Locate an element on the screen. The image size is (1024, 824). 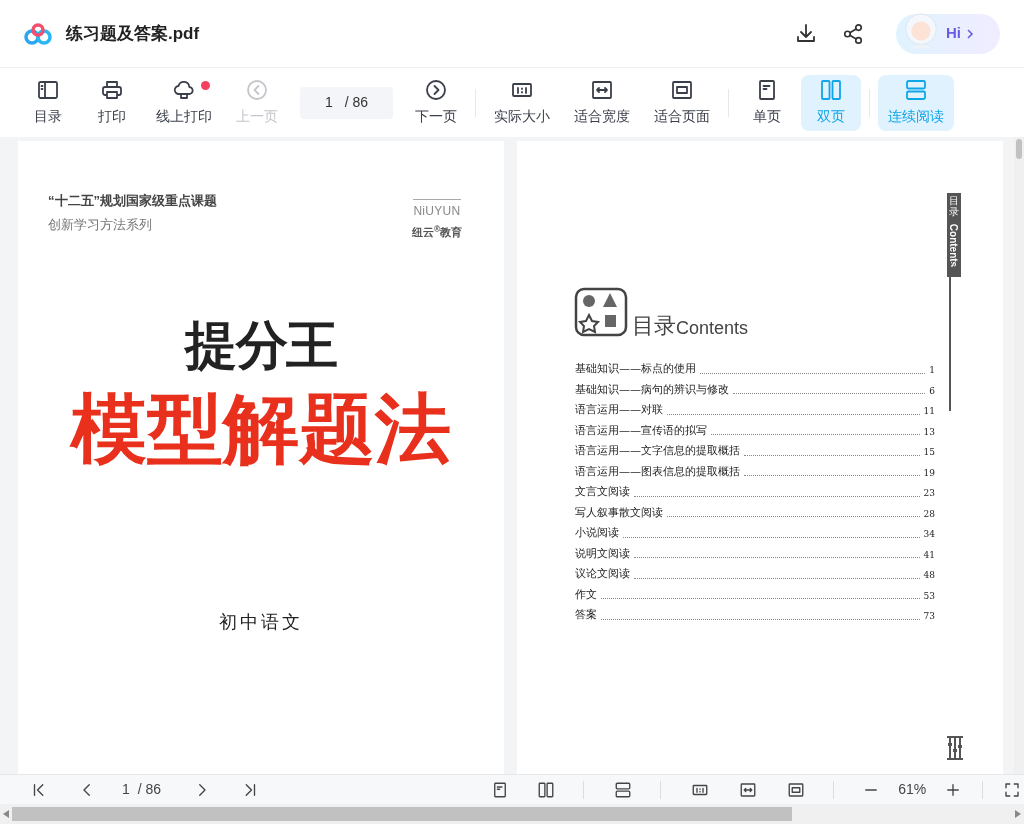
toolbar-button: 适合宽度 is located at coordinates (602, 102).